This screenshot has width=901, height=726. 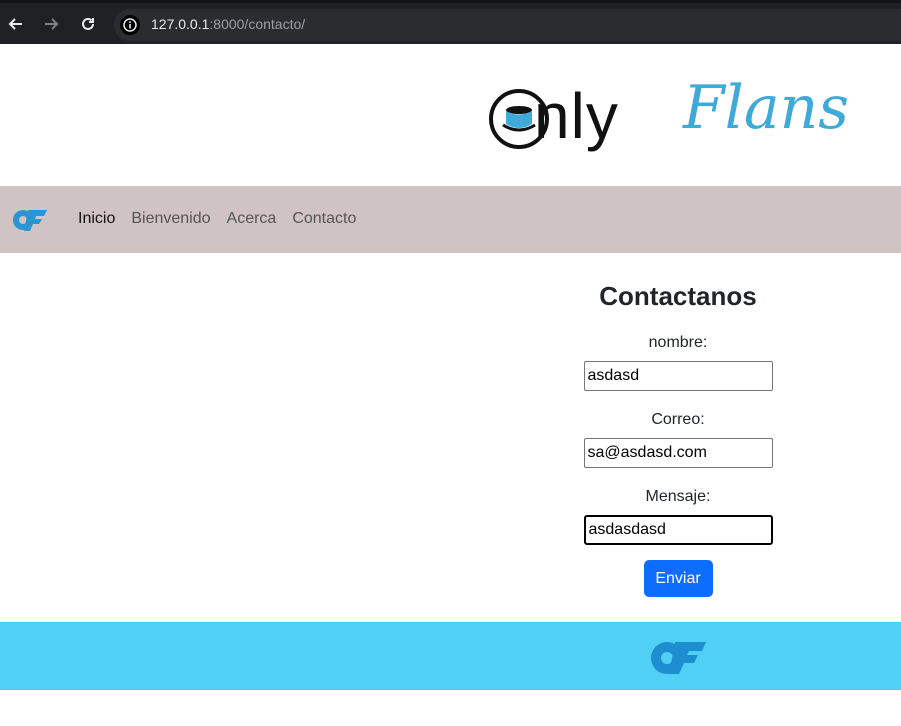 I want to click on logo-text-only: nly, so click(x=576, y=116).